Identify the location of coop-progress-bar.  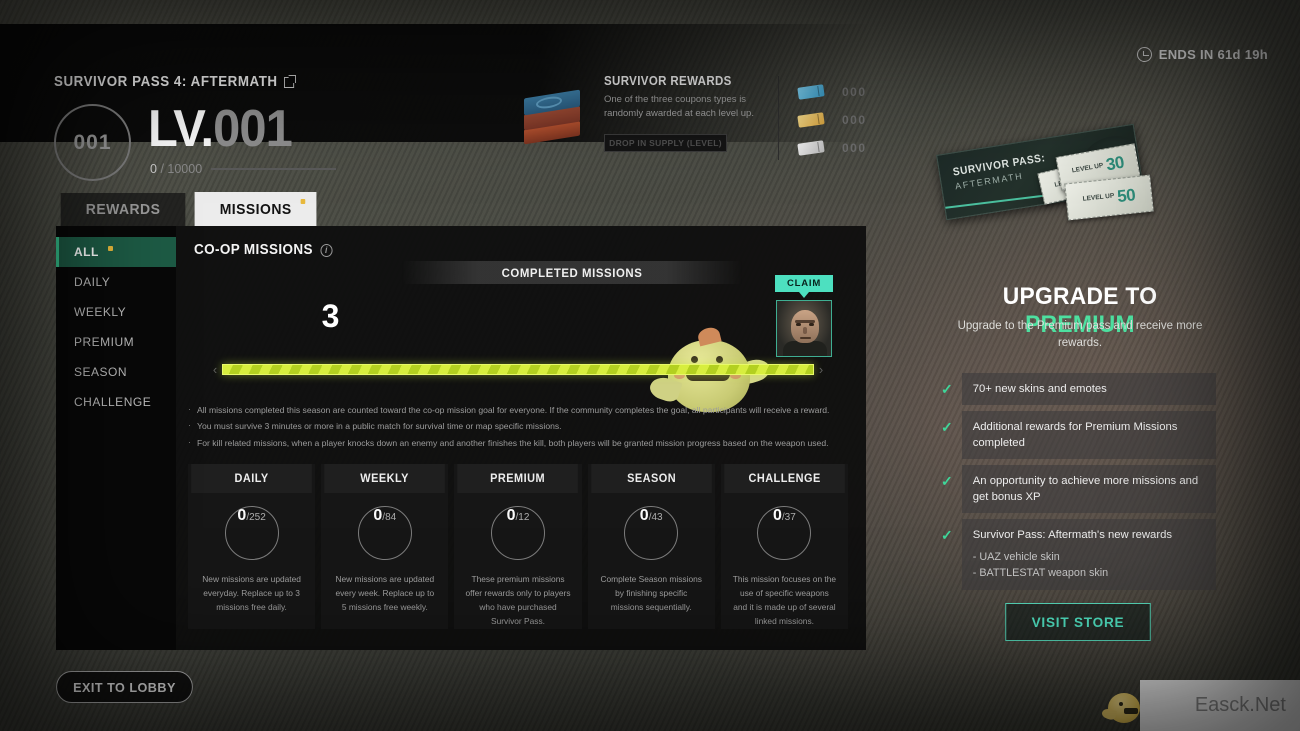
(518, 369).